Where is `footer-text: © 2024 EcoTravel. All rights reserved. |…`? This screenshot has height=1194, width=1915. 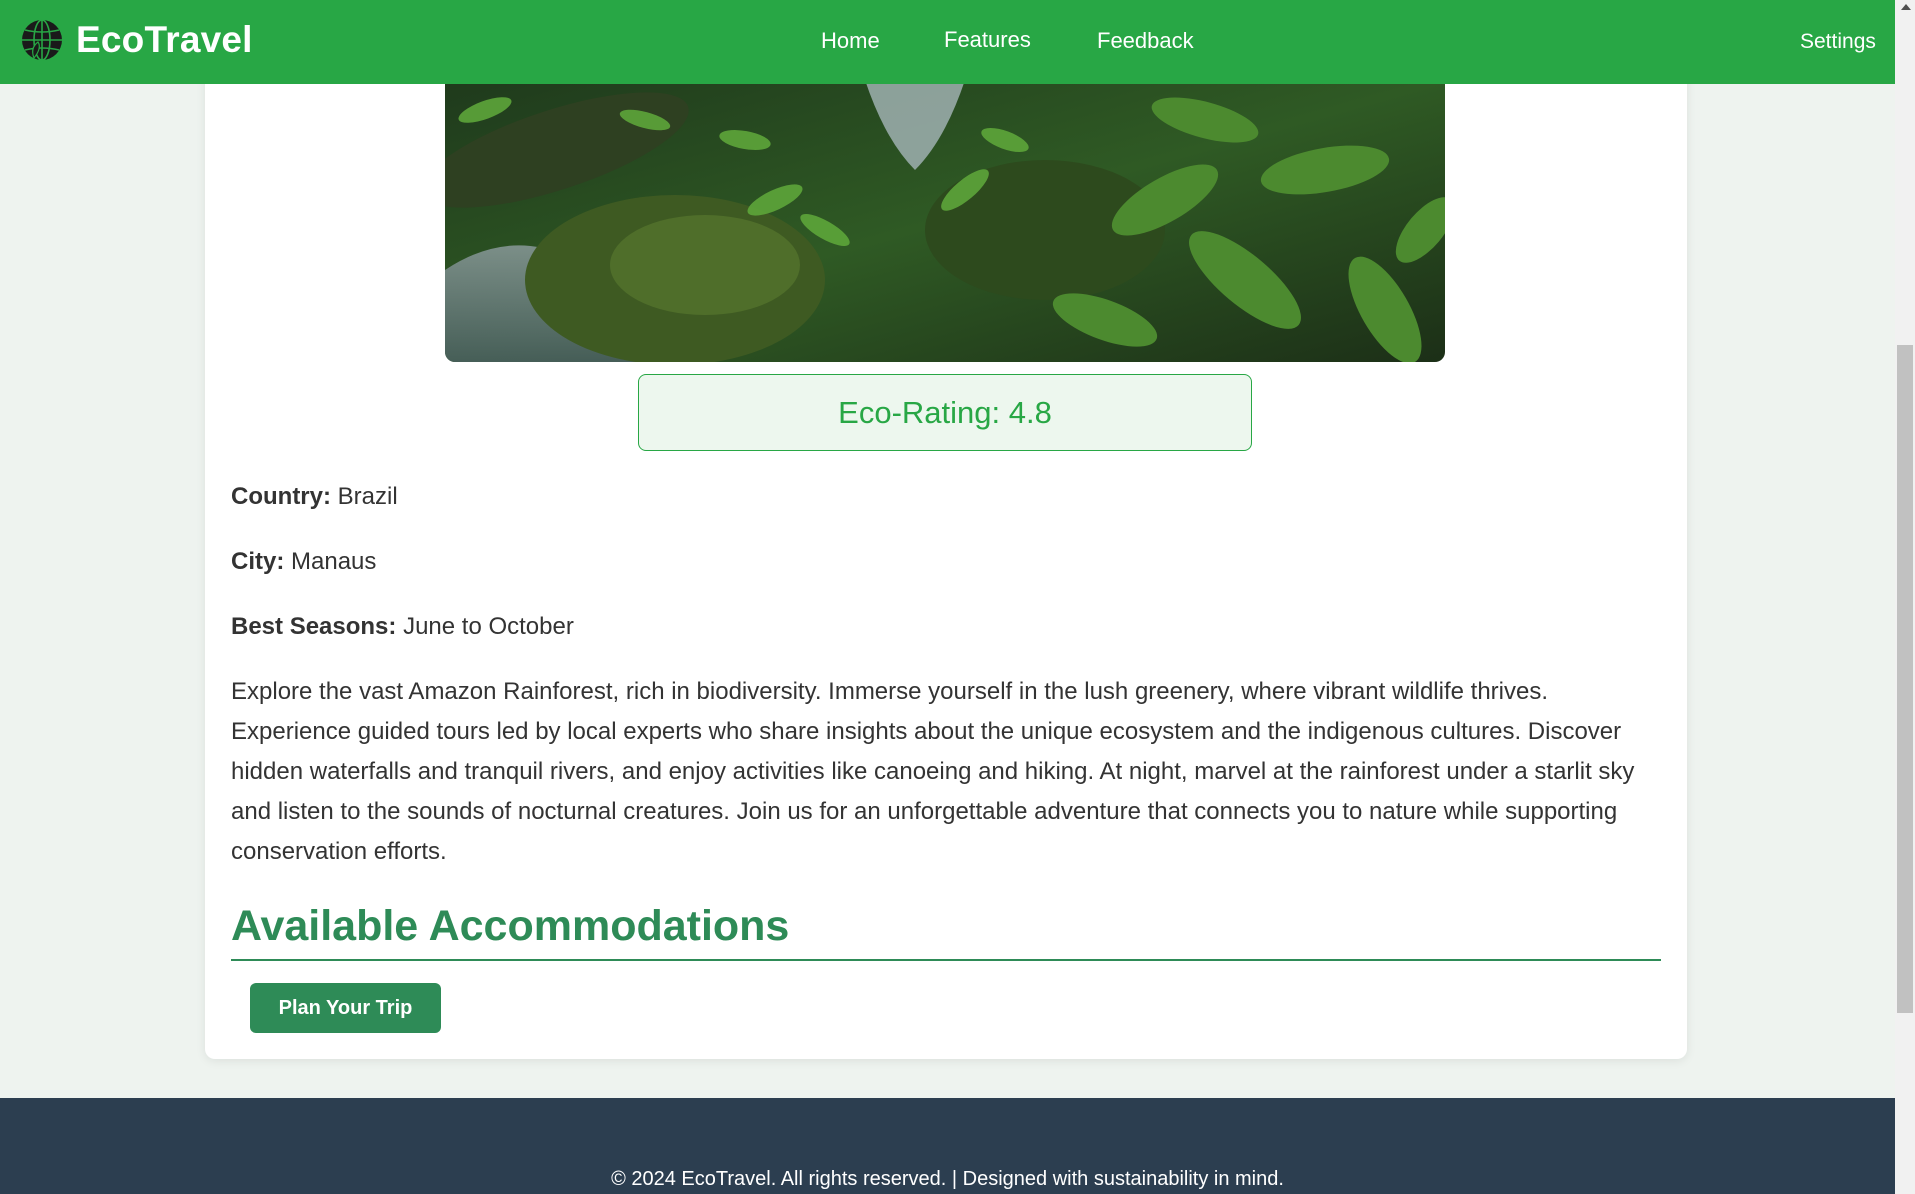 footer-text: © 2024 EcoTravel. All rights reserved. |… is located at coordinates (947, 1179).